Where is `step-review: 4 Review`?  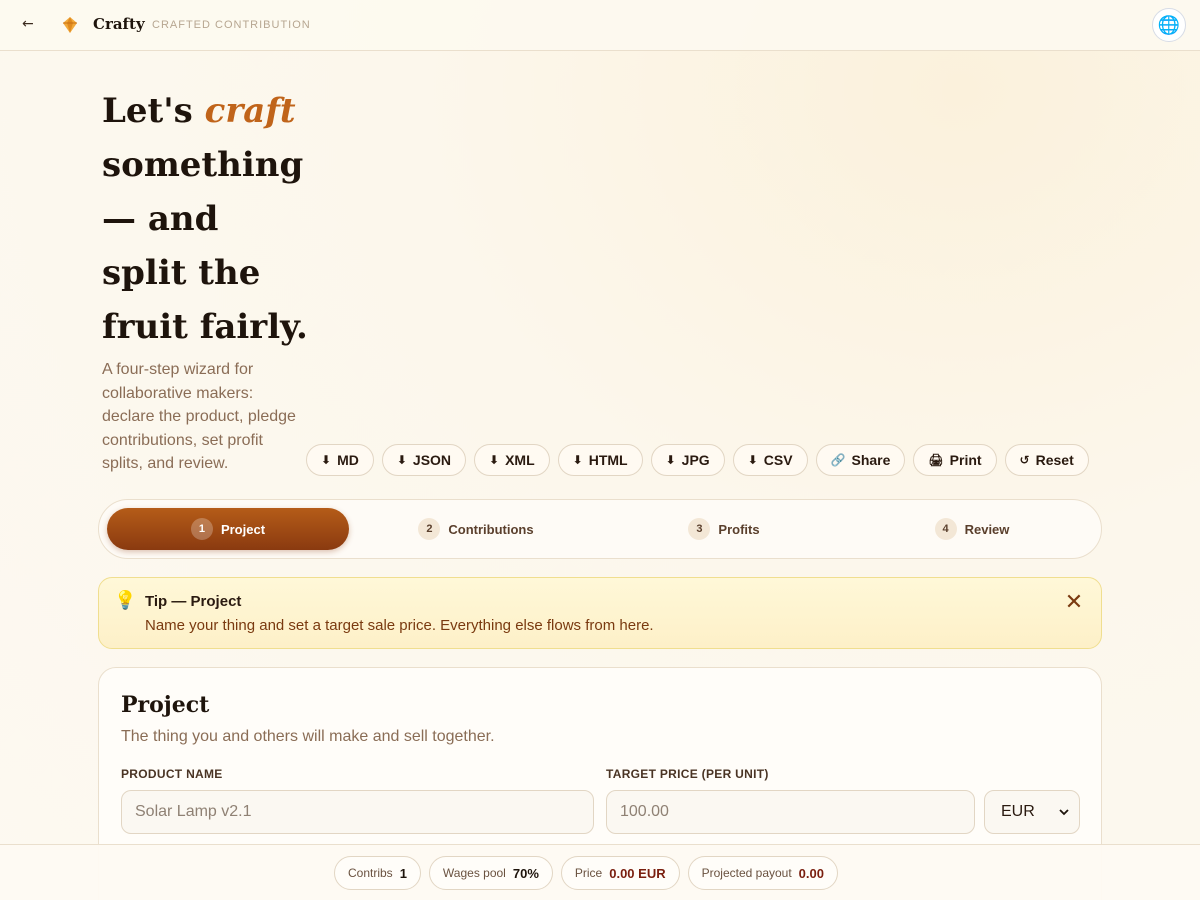
step-review: 4 Review is located at coordinates (972, 529).